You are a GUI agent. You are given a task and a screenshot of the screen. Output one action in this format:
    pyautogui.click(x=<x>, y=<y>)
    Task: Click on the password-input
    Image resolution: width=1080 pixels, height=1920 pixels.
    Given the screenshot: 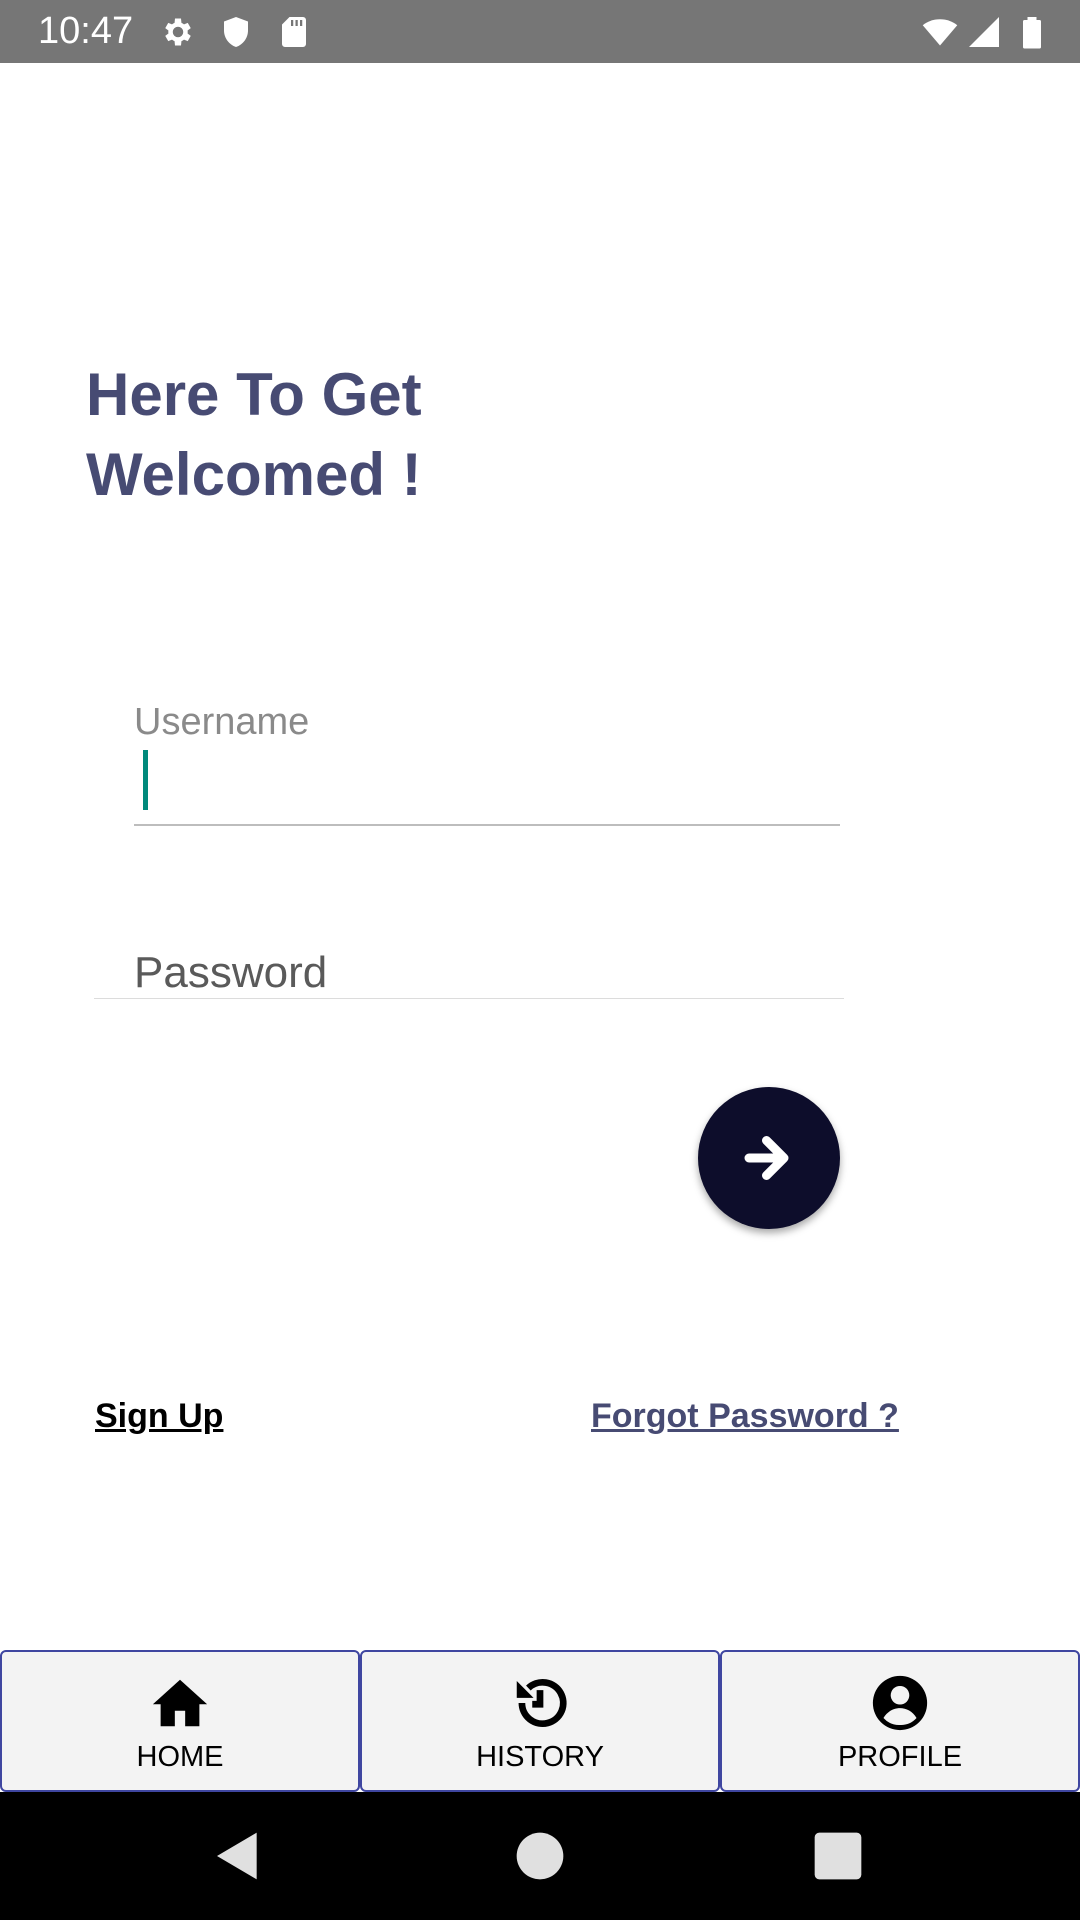 What is the action you would take?
    pyautogui.click(x=469, y=969)
    